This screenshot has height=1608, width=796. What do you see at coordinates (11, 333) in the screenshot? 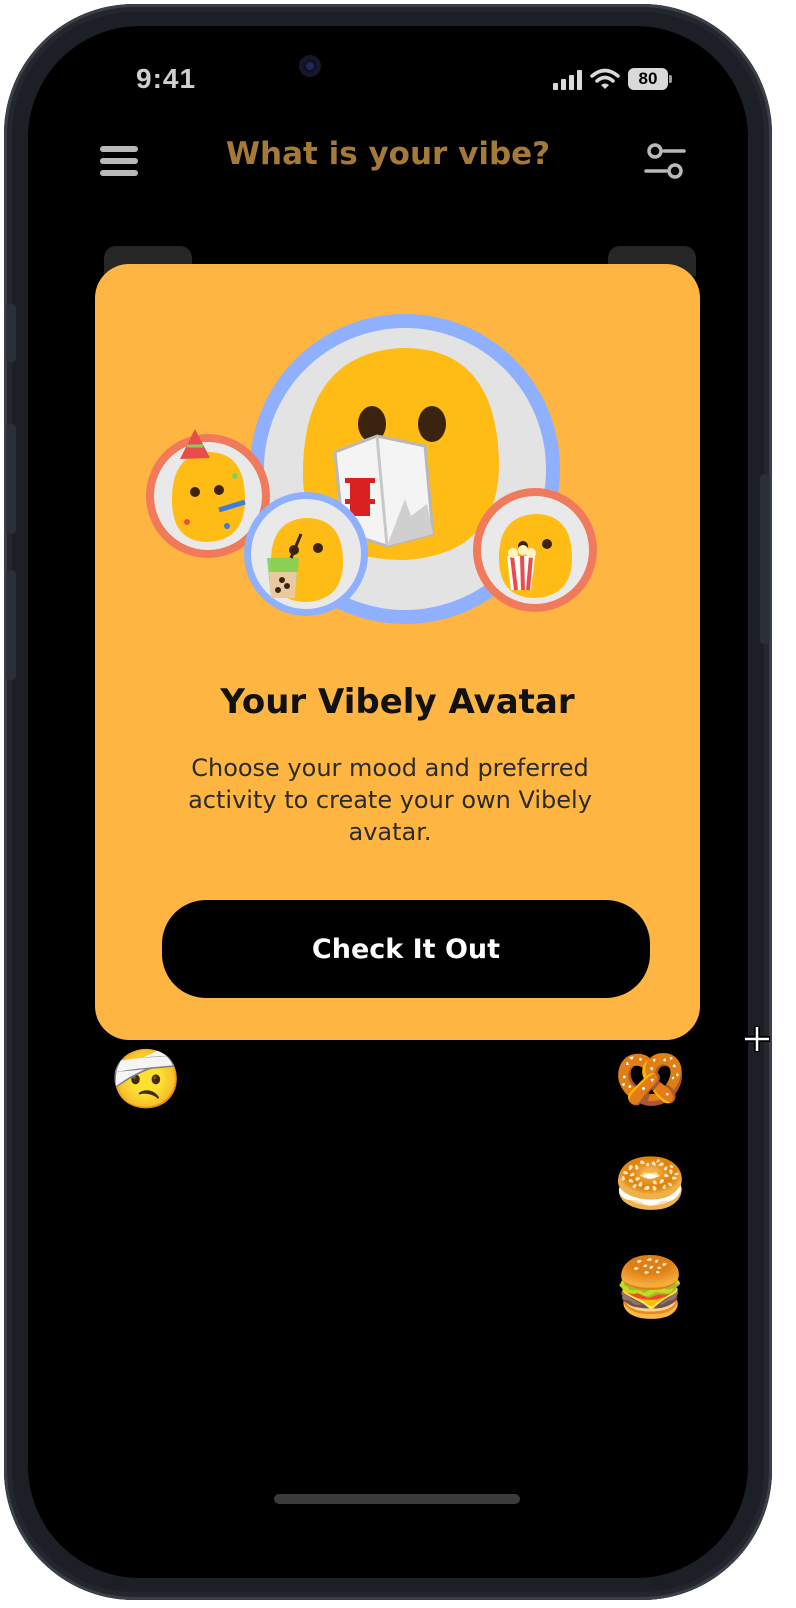
I see `action-button` at bounding box center [11, 333].